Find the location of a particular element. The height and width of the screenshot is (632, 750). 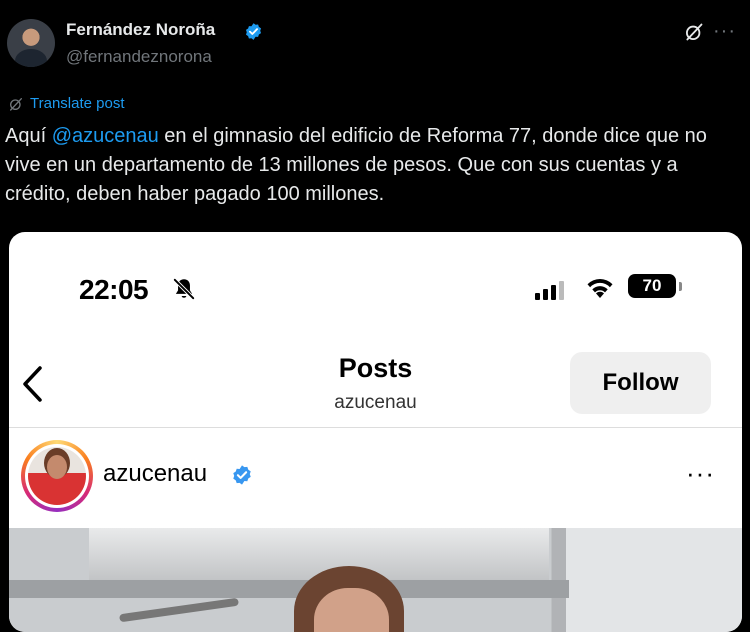

bell-muted-icon is located at coordinates (184, 289).